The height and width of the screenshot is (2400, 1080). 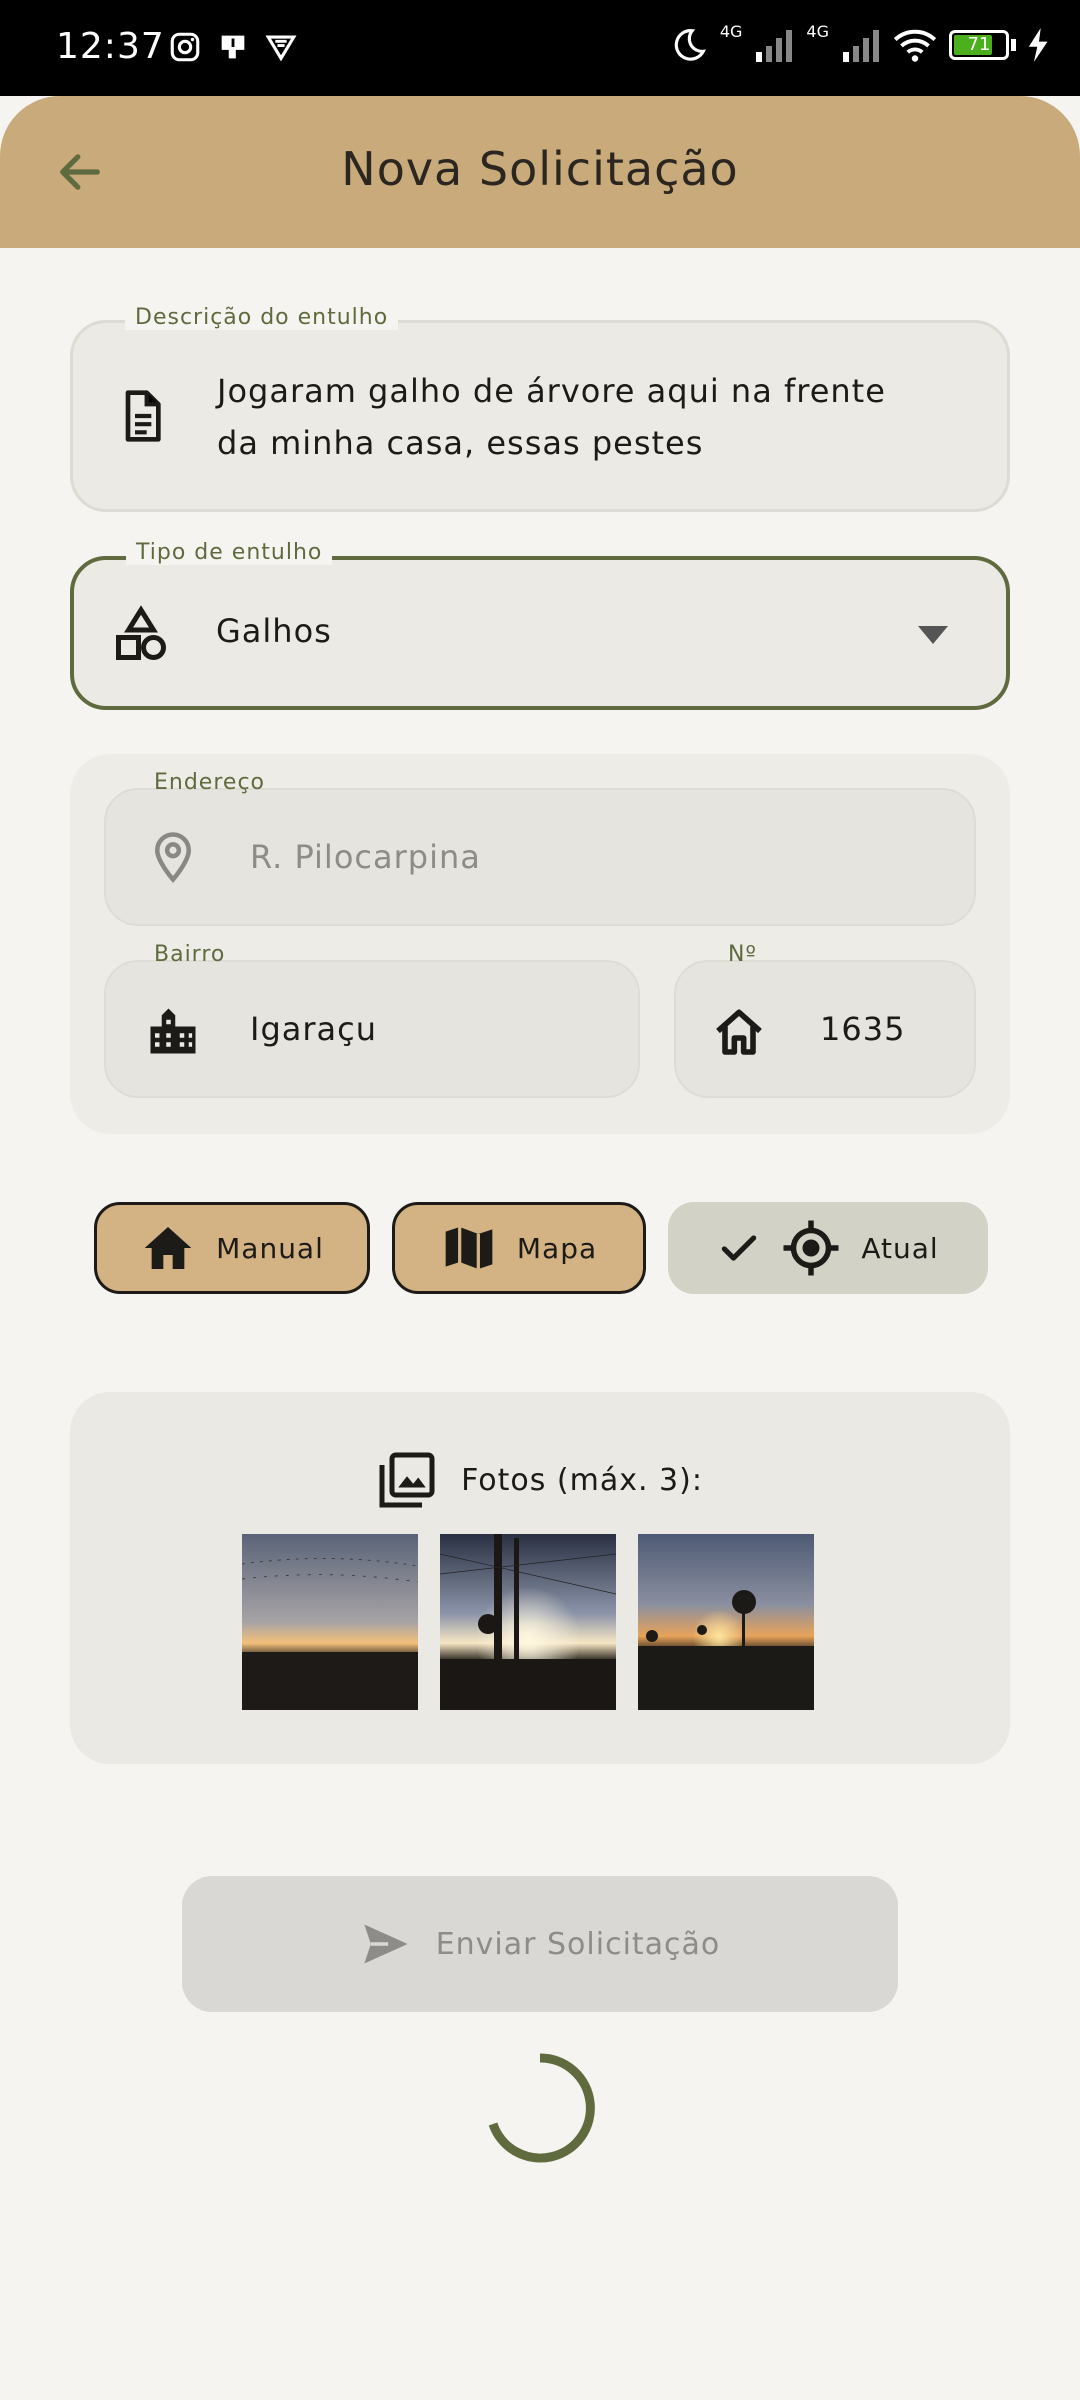 I want to click on instagram-icon, so click(x=185, y=47).